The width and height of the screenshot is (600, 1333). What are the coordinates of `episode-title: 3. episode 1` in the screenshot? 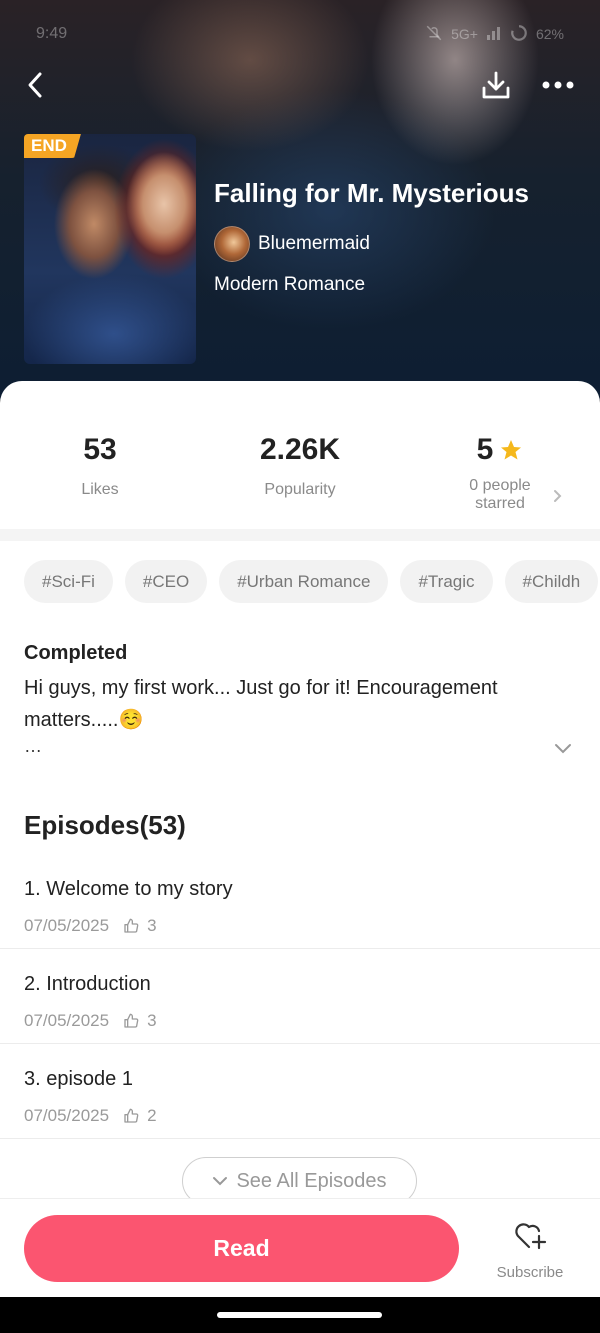 It's located at (78, 1079).